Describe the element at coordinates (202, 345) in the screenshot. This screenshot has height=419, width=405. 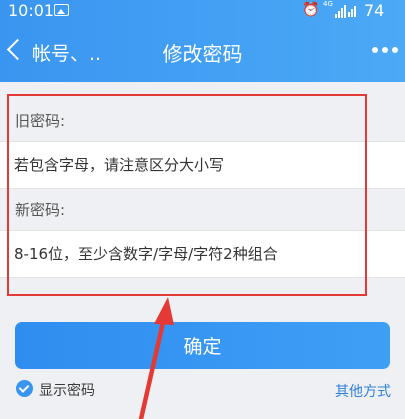
I see `confirm-button: 确定` at that location.